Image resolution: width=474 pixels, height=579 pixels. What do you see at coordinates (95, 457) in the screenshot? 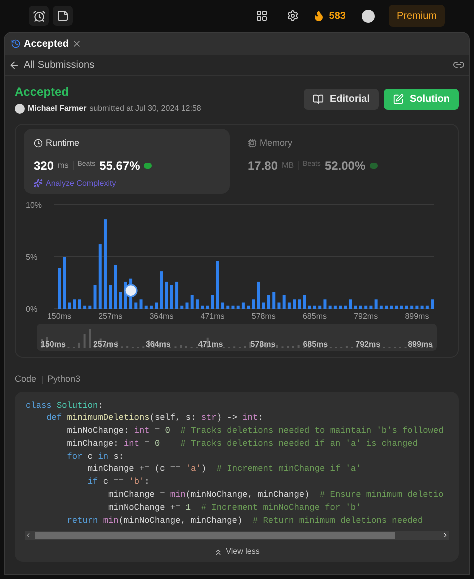
I see `code-line: for c in s:` at bounding box center [95, 457].